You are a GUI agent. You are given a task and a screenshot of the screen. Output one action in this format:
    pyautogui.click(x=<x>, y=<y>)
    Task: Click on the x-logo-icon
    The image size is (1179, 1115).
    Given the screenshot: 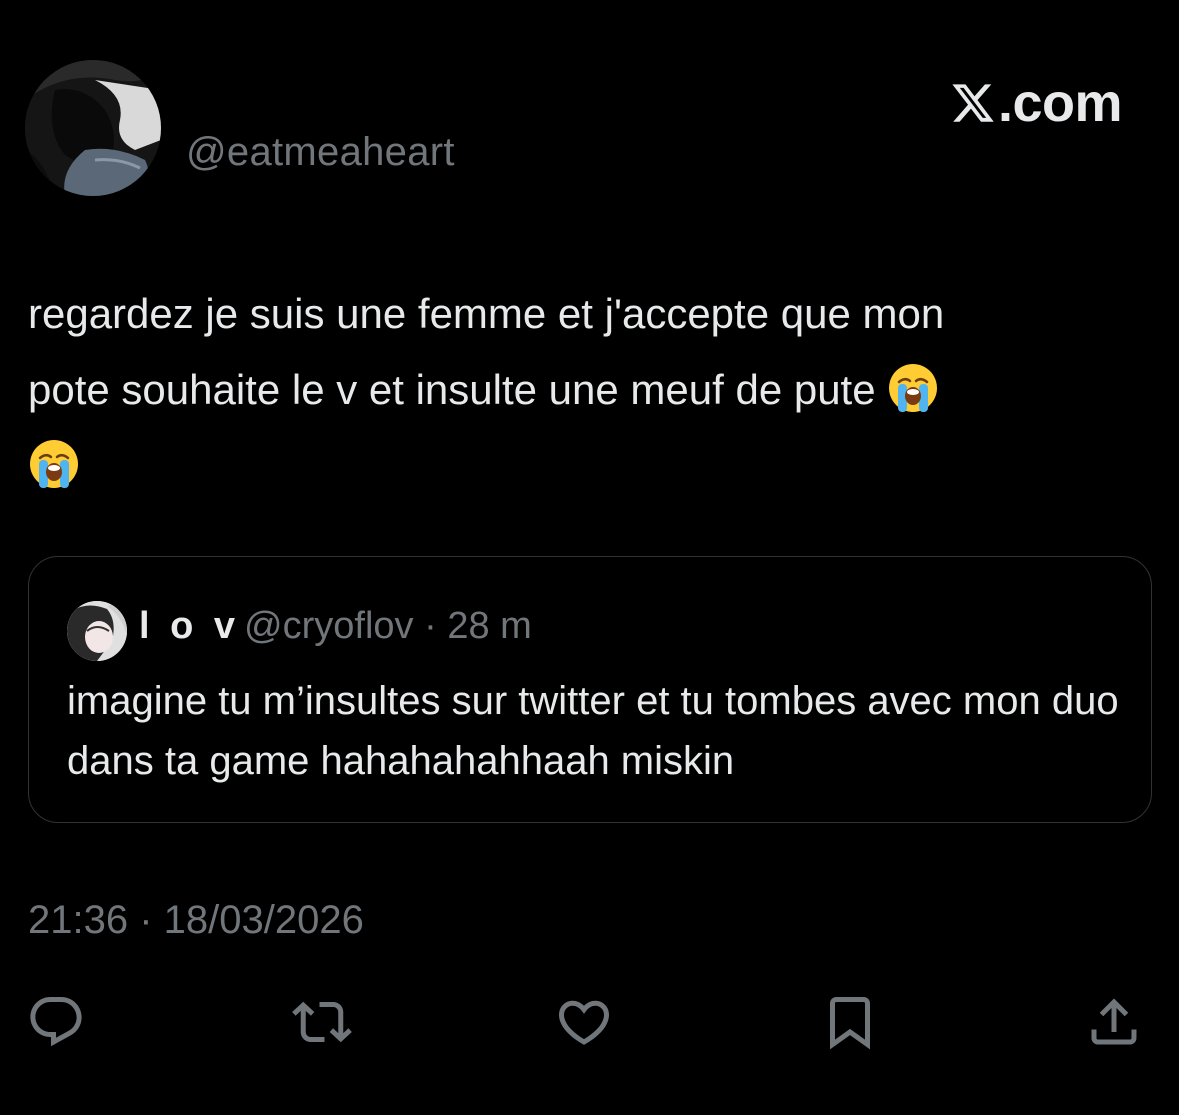 What is the action you would take?
    pyautogui.click(x=973, y=103)
    